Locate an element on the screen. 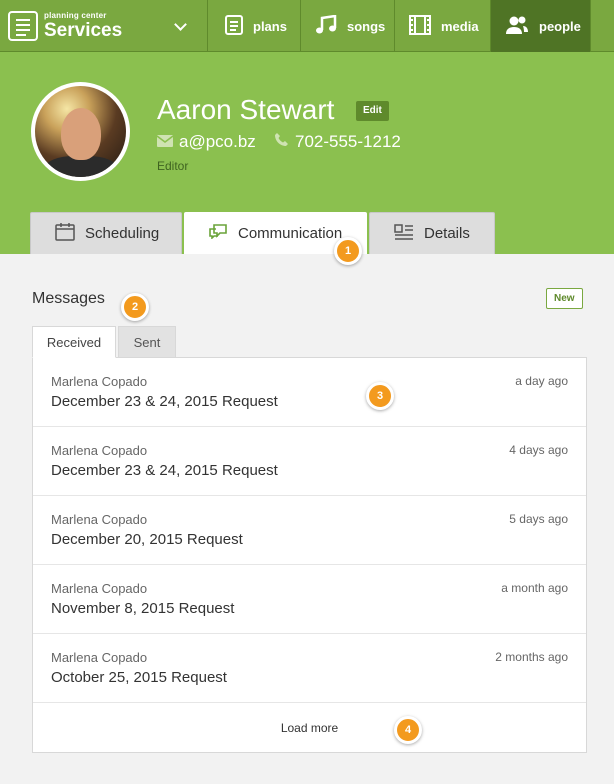 The width and height of the screenshot is (614, 784). load-more-button: Load more is located at coordinates (309, 728).